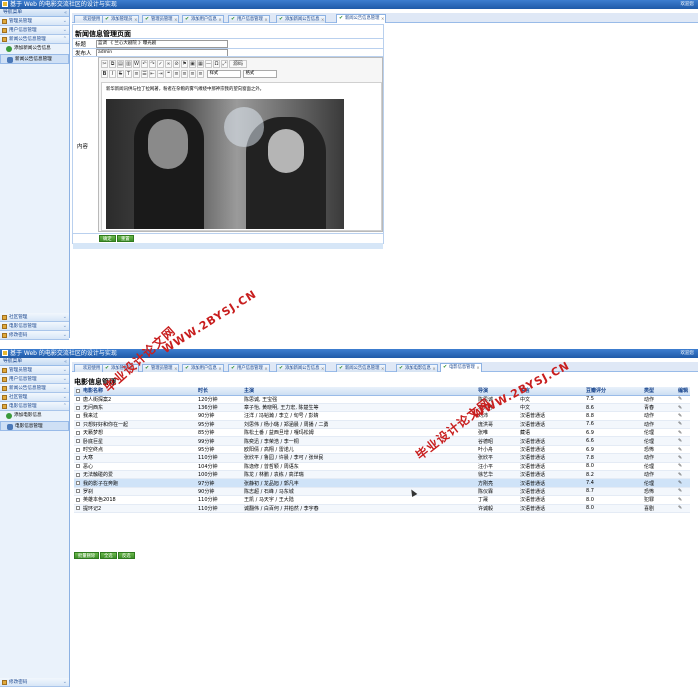  Describe the element at coordinates (120, 74) in the screenshot. I see `strike-icon: S` at that location.